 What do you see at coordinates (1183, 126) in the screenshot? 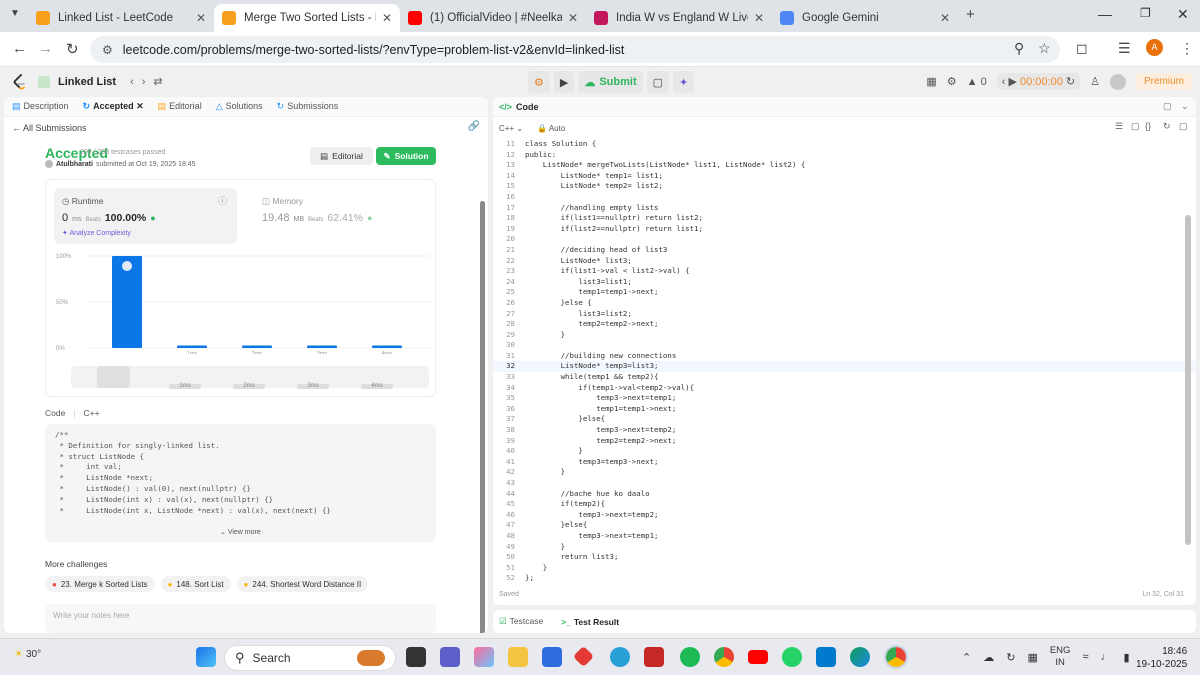
I see `fullscreen-icon: ▢` at bounding box center [1183, 126].